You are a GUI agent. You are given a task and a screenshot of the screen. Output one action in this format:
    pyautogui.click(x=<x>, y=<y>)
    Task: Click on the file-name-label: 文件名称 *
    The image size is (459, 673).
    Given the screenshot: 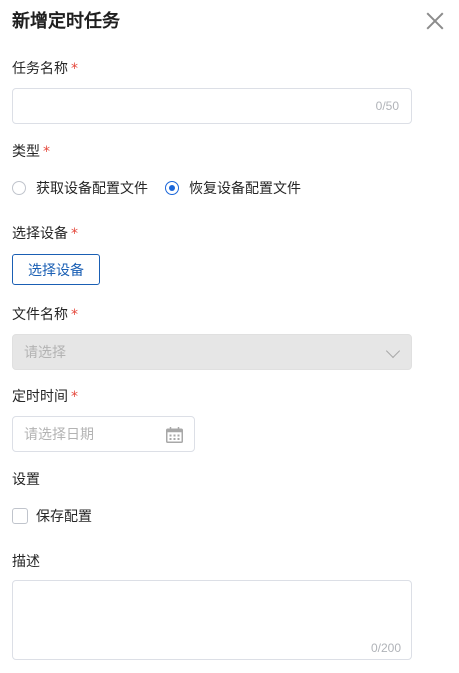 What is the action you would take?
    pyautogui.click(x=45, y=315)
    